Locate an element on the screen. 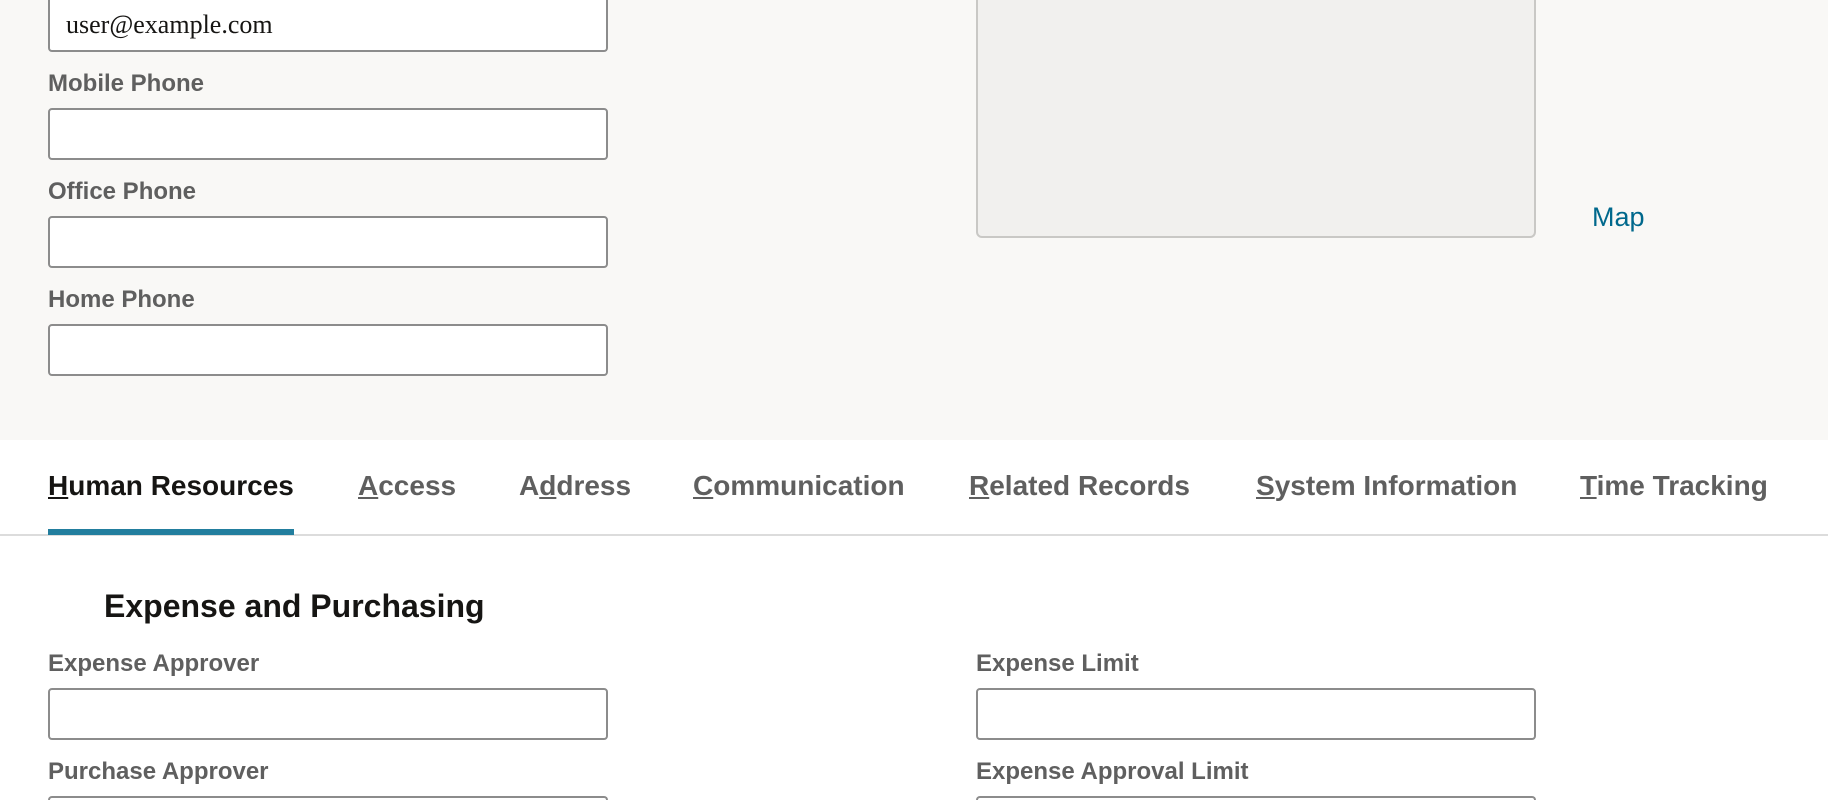 Image resolution: width=1828 pixels, height=800 pixels. tab-time-tracking: Time Tracking is located at coordinates (1674, 486).